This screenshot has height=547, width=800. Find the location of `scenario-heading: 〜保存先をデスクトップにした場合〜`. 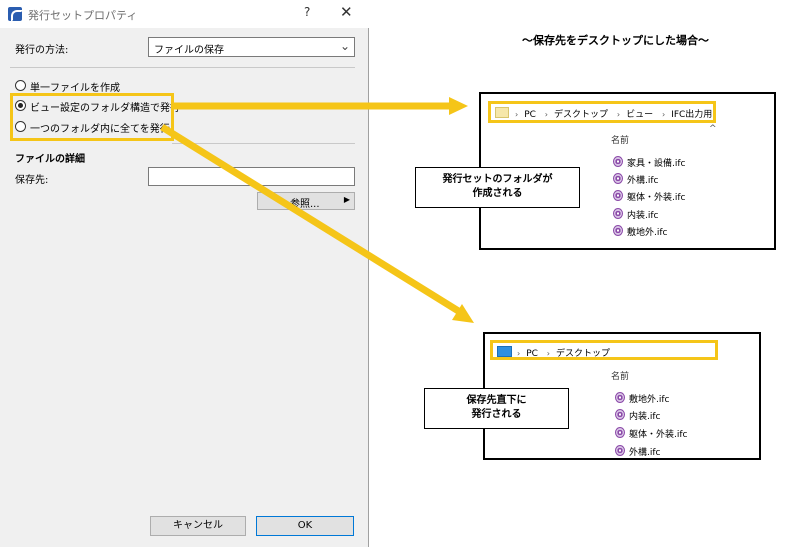

scenario-heading: 〜保存先をデスクトップにした場合〜 is located at coordinates (615, 40).